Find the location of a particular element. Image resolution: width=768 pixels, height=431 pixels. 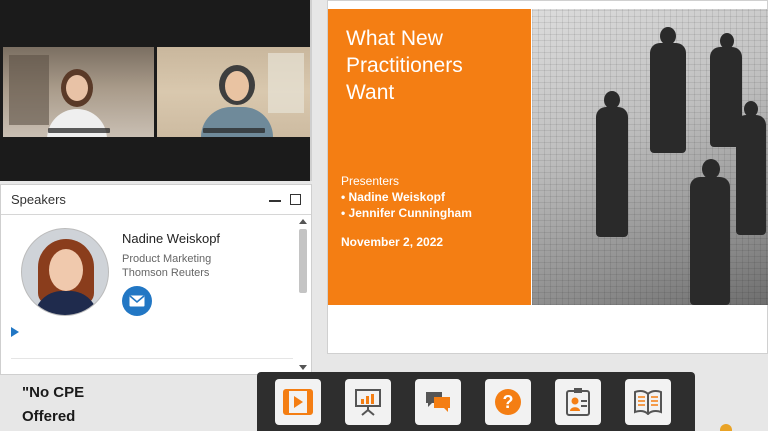

speaker-organization: Thomson Reuters is located at coordinates (166, 273).